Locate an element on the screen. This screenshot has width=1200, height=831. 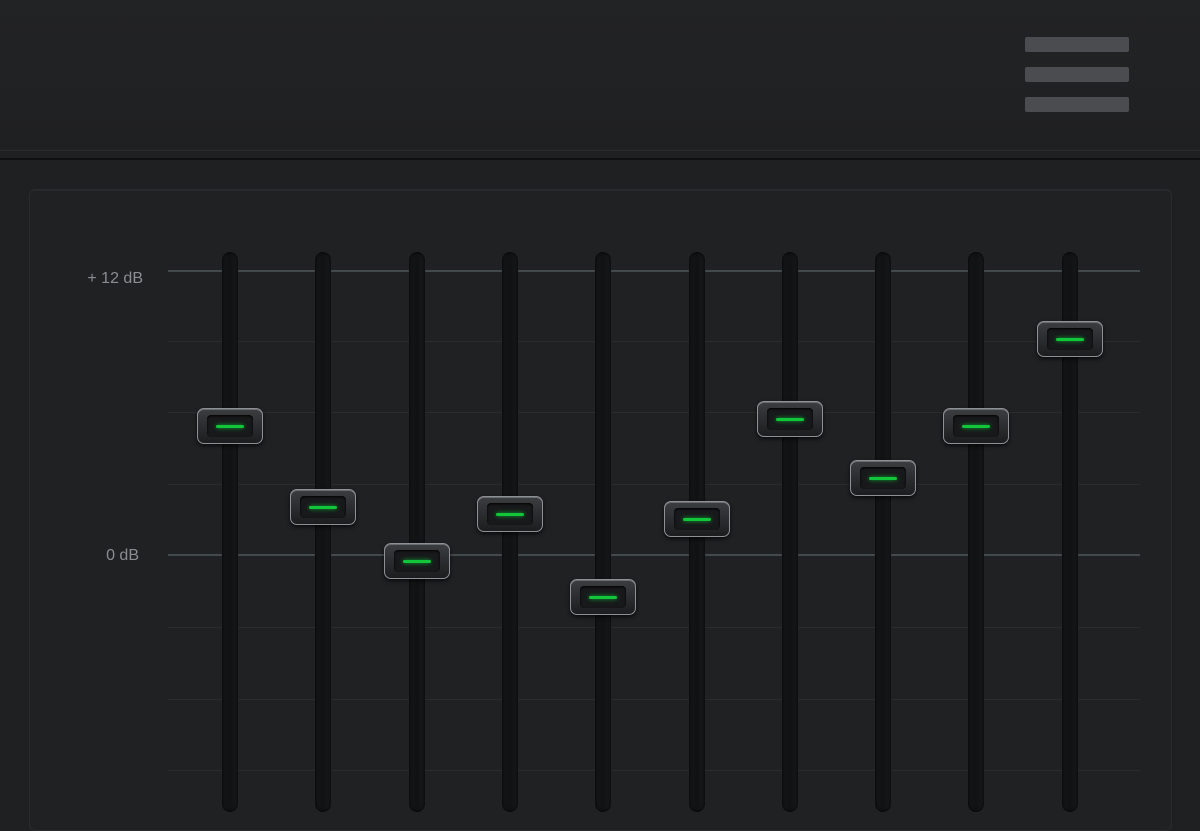
grid-line-zero-db is located at coordinates (654, 555).